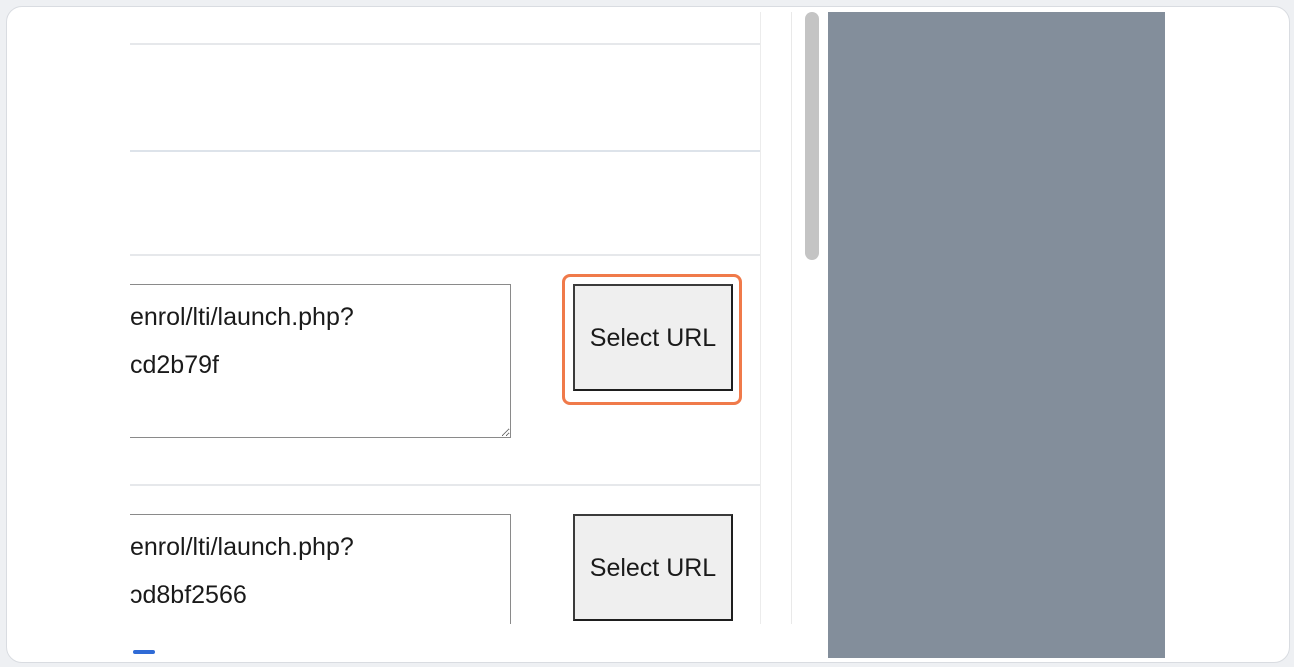 This screenshot has height=667, width=1294. What do you see at coordinates (320, 569) in the screenshot?
I see `tool-url-textarea: enrol/lti/launch.php? ɔd8bf2566` at bounding box center [320, 569].